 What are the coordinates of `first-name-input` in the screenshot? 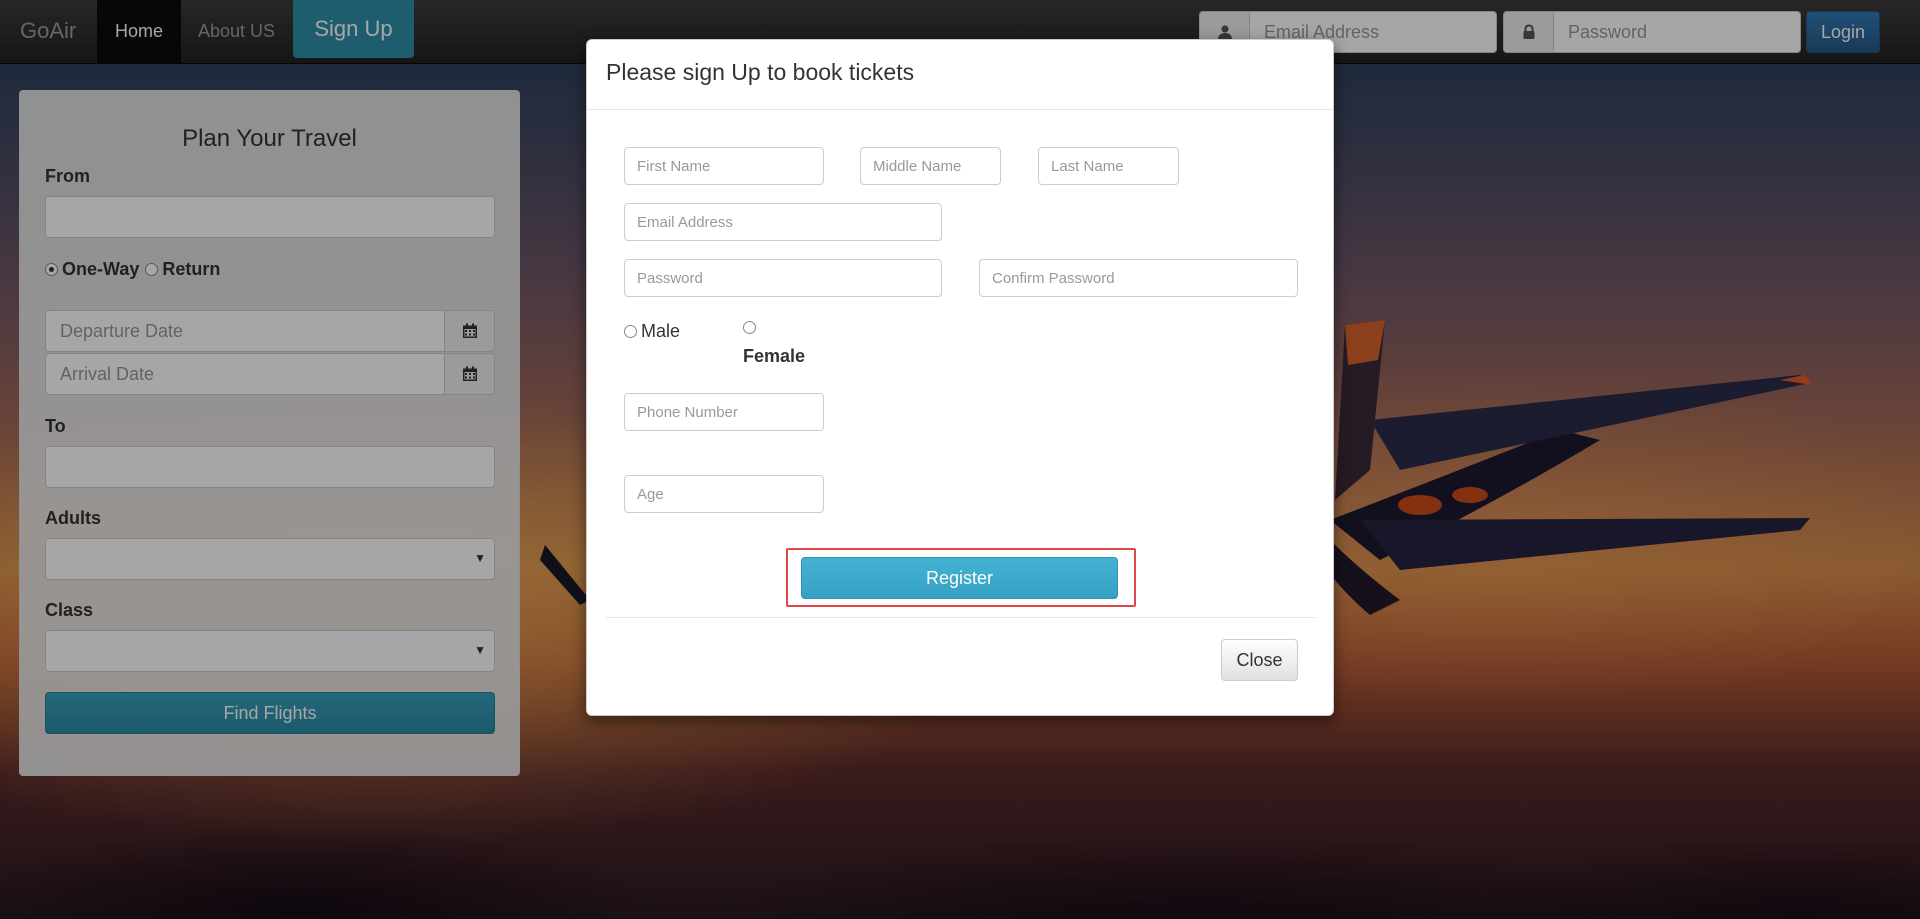 It's located at (724, 166).